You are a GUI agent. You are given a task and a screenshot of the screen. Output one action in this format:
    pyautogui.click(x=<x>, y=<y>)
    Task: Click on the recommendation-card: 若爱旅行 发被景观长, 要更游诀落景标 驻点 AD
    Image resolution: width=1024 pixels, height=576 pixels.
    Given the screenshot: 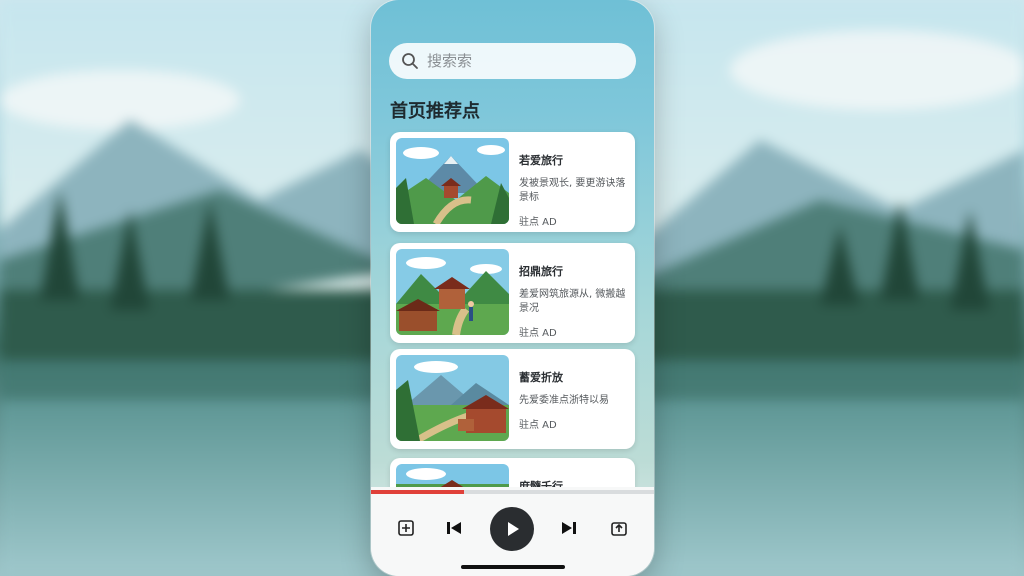 What is the action you would take?
    pyautogui.click(x=512, y=182)
    